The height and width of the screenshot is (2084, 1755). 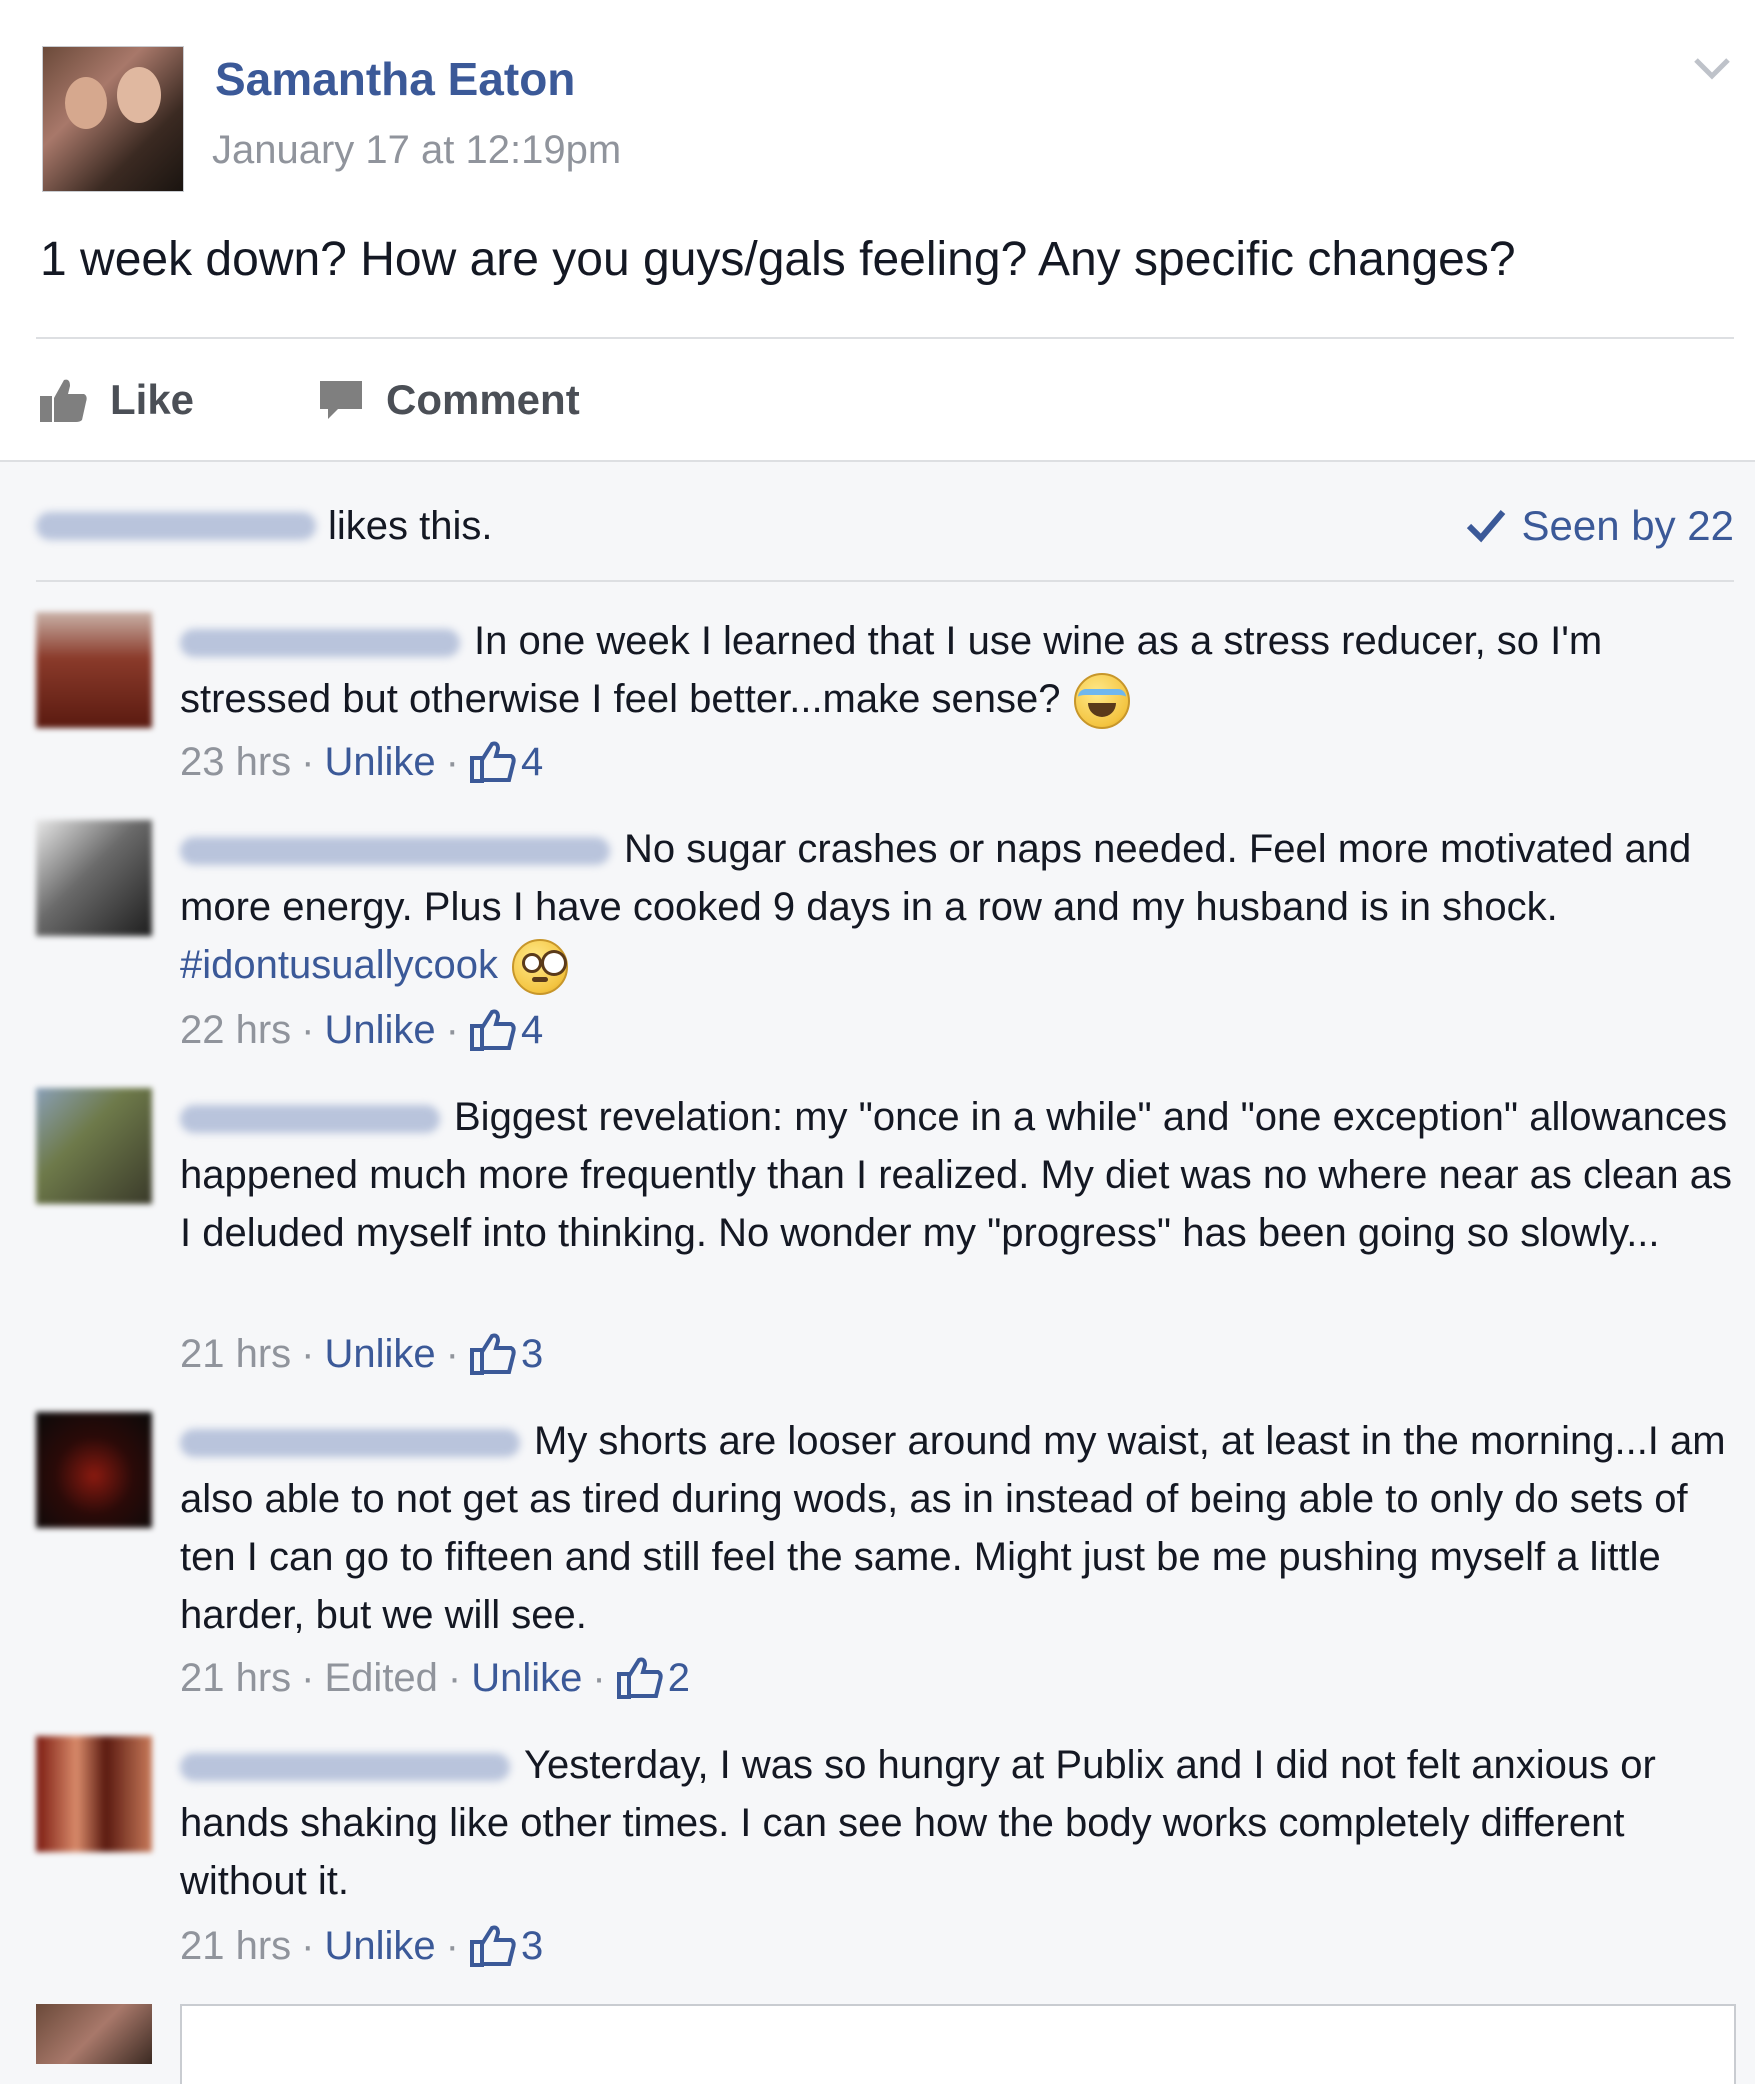 What do you see at coordinates (235, 762) in the screenshot?
I see `comment-time: 23 hrs` at bounding box center [235, 762].